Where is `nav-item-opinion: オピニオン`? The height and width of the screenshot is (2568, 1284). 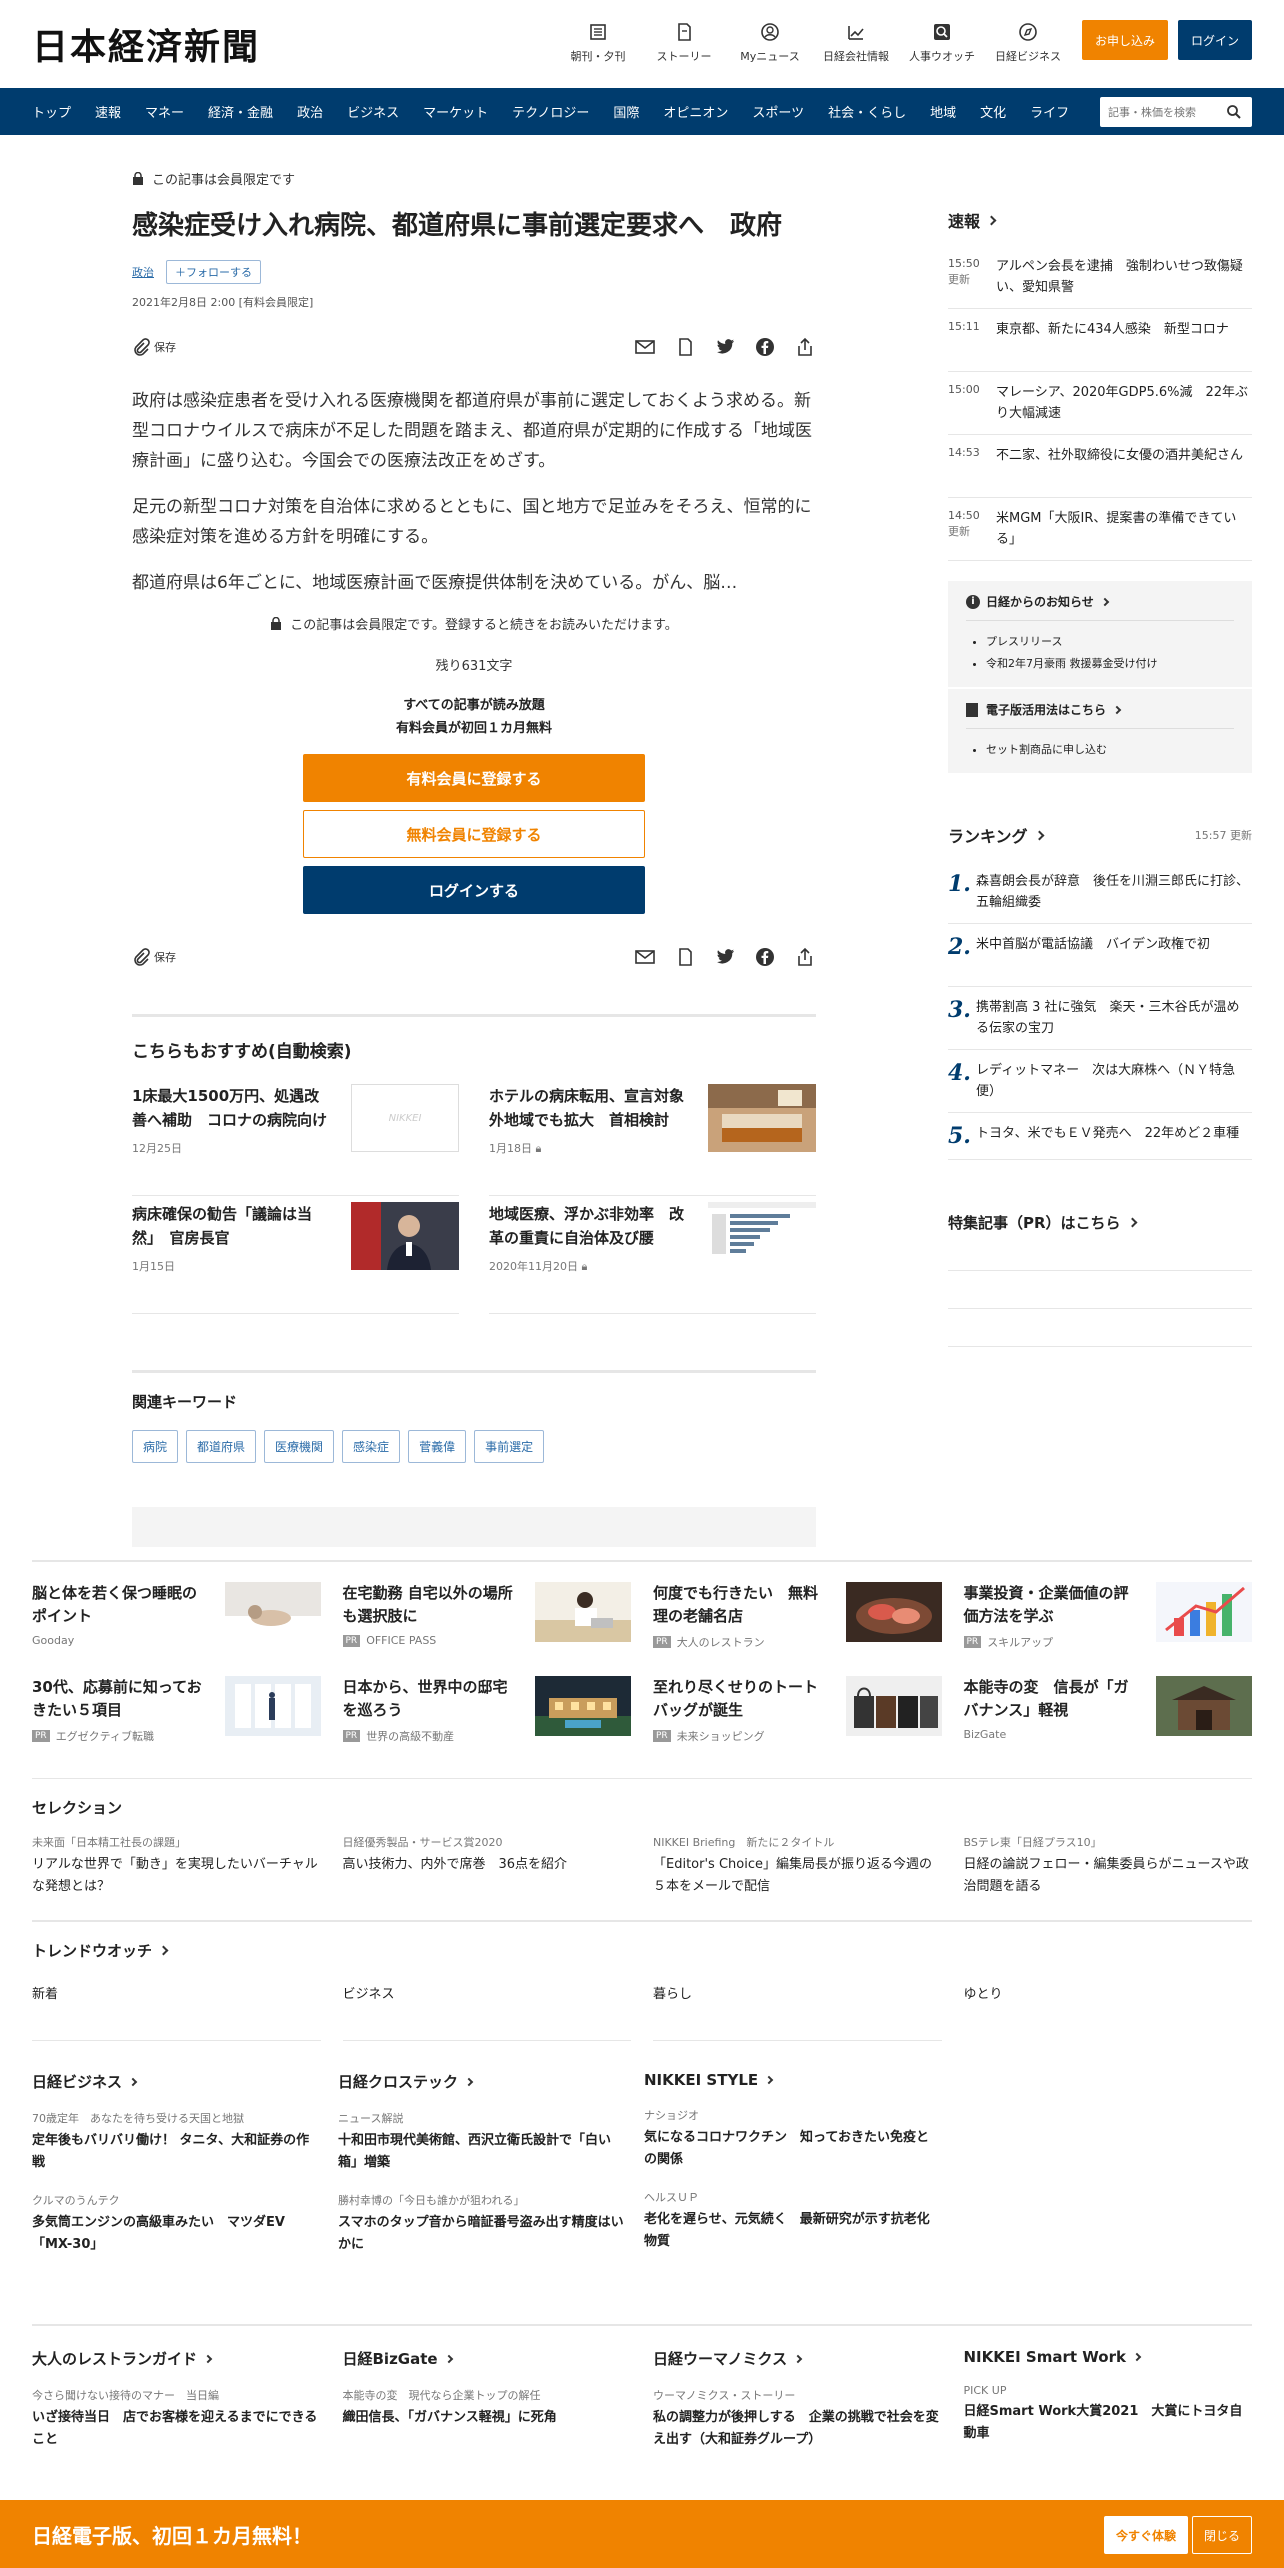
nav-item-opinion: オピニオン is located at coordinates (695, 111).